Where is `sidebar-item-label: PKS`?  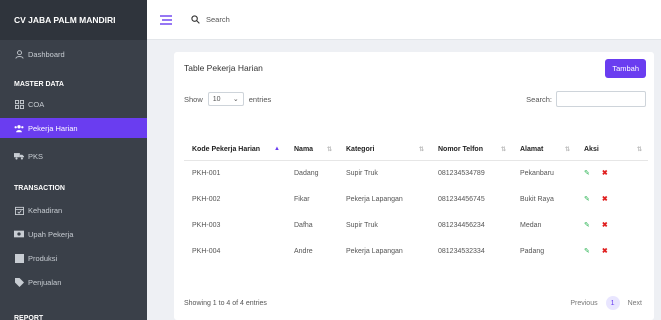
sidebar-item-label: PKS is located at coordinates (36, 156).